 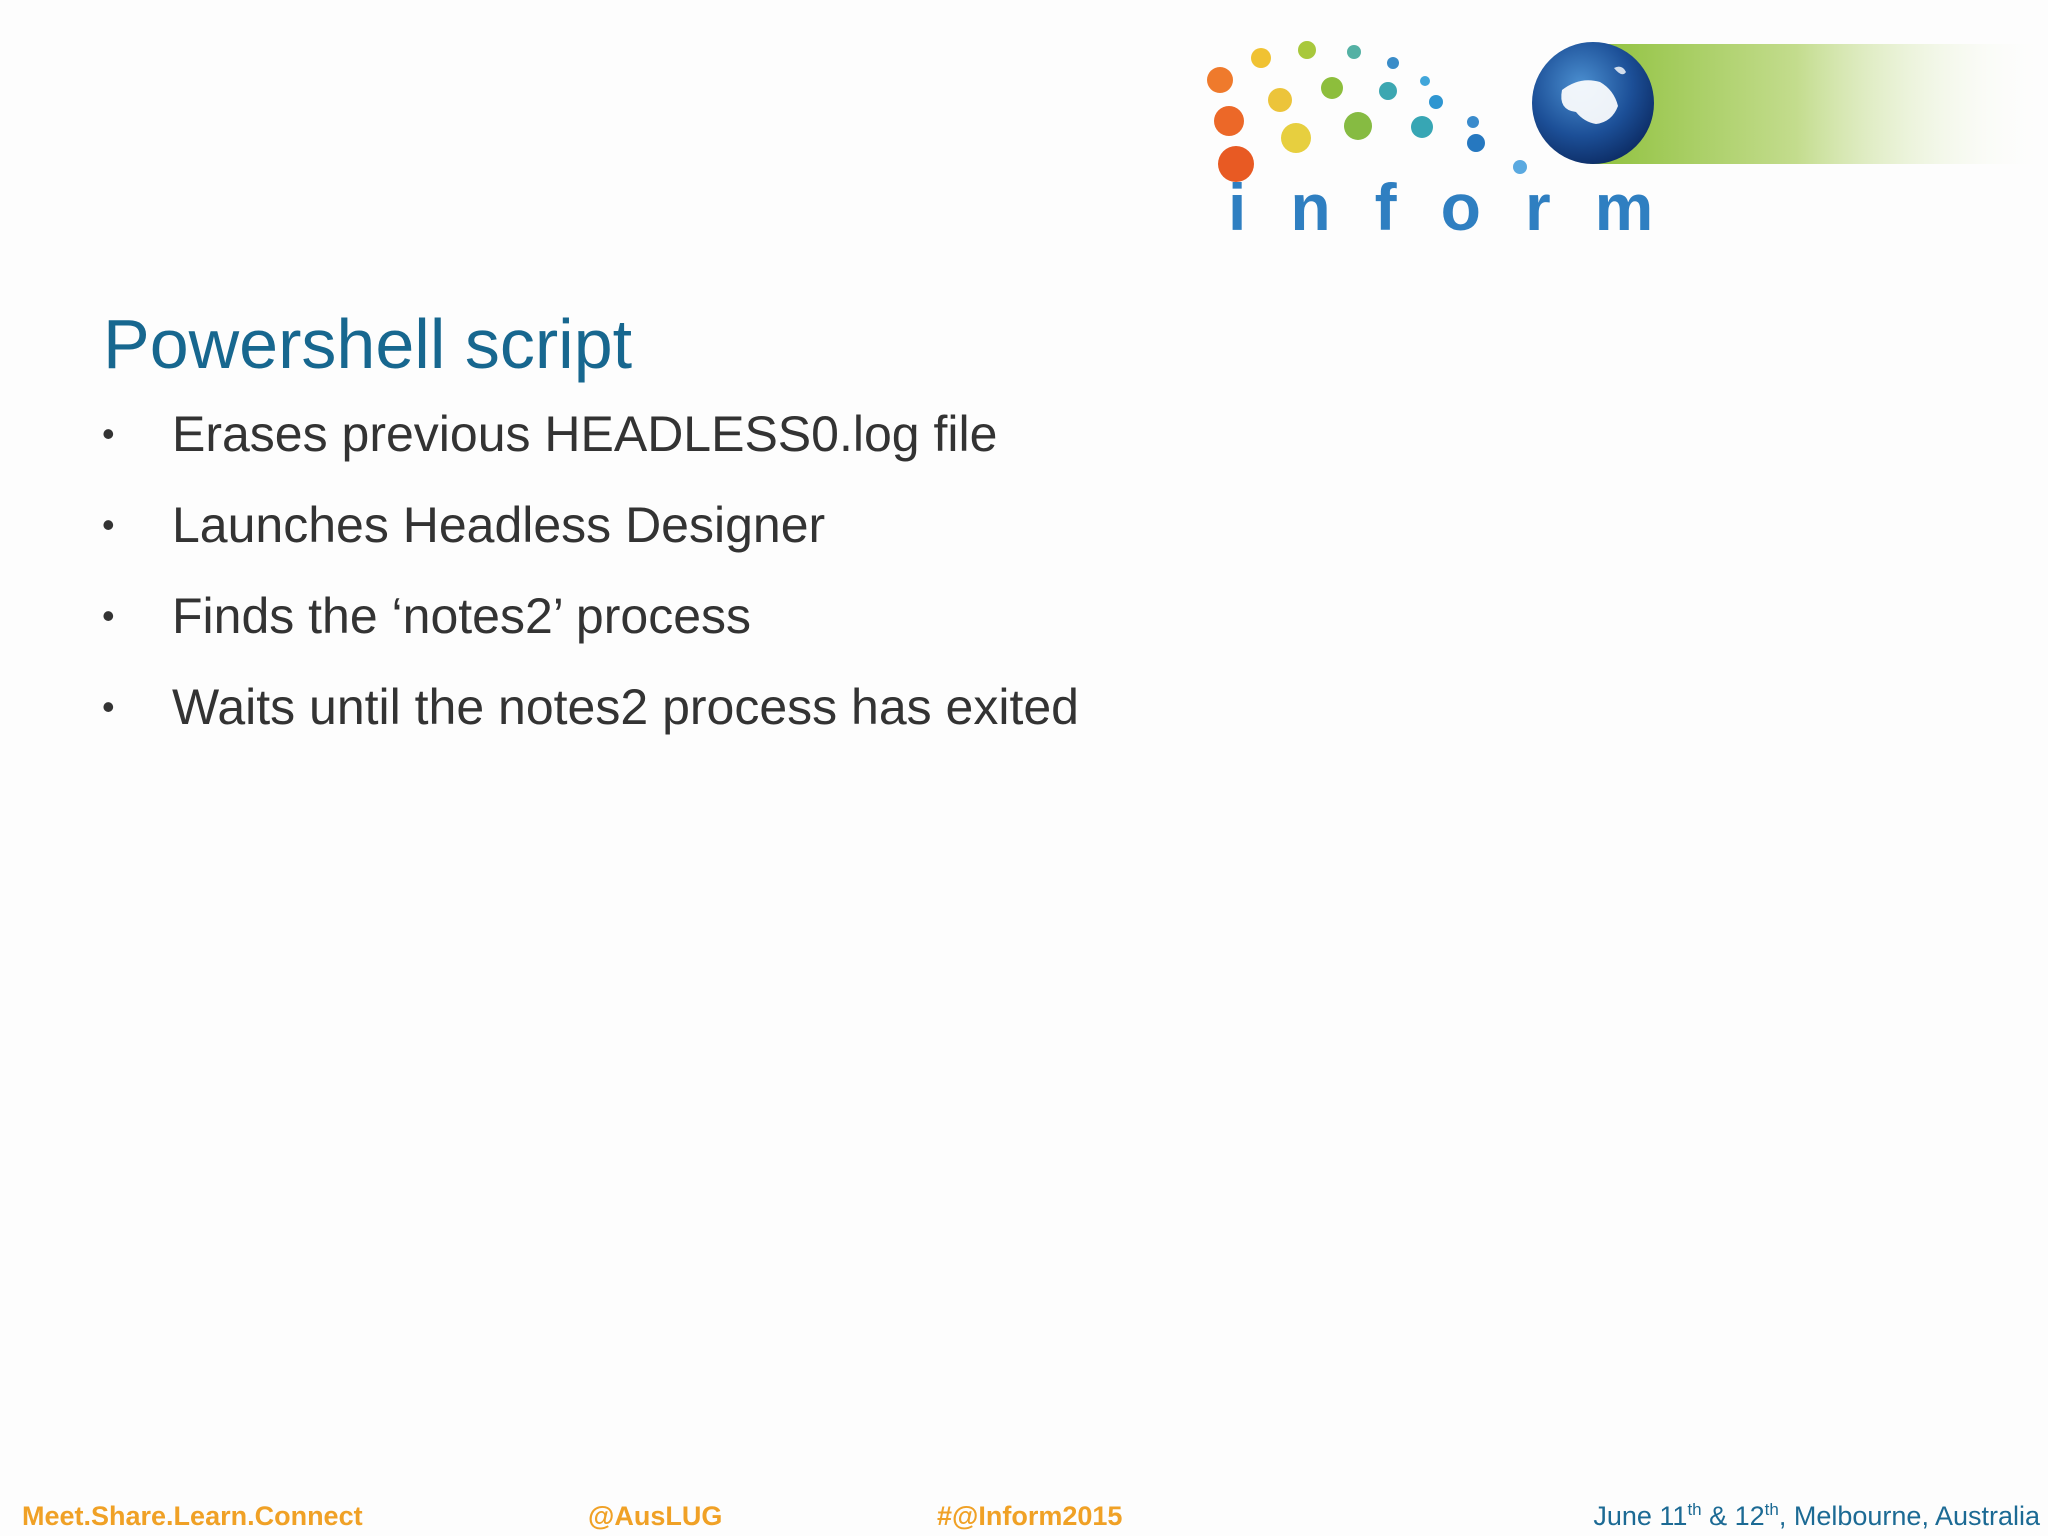 What do you see at coordinates (1909, 1516) in the screenshot?
I see `event-location: , Melbourne, Australia` at bounding box center [1909, 1516].